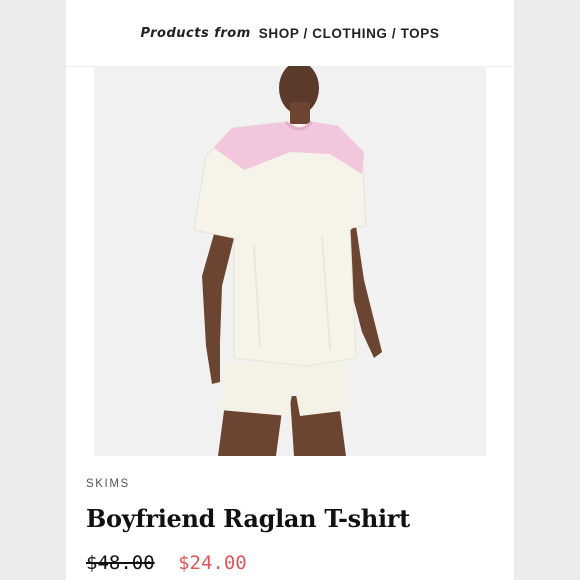 This screenshot has width=580, height=580. What do you see at coordinates (108, 484) in the screenshot?
I see `product-brand: SKIMS` at bounding box center [108, 484].